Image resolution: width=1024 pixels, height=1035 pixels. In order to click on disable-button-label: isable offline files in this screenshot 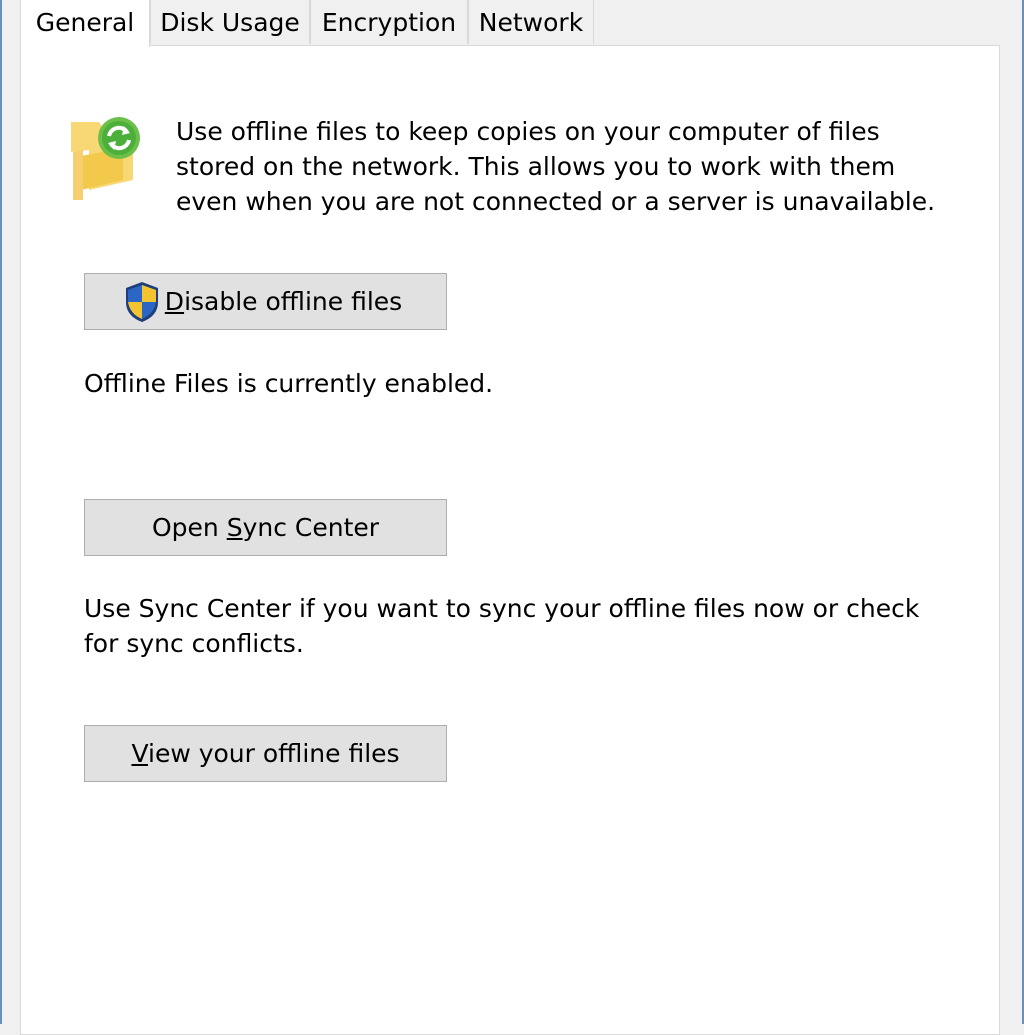, I will do `click(293, 301)`.